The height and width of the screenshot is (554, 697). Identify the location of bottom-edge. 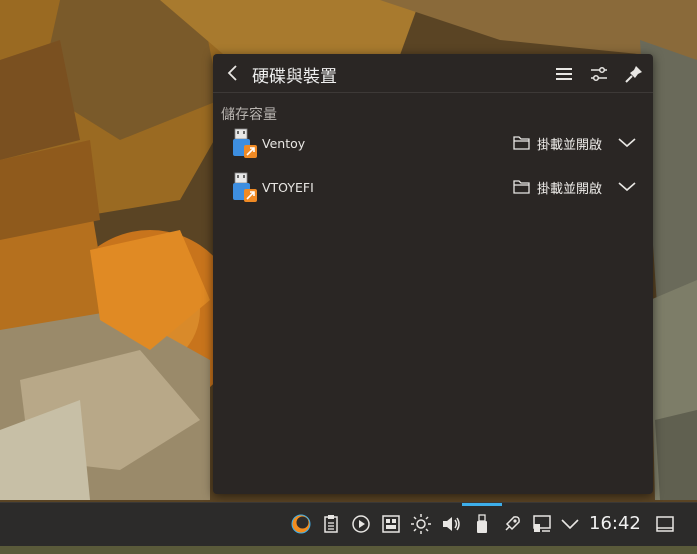
(348, 550).